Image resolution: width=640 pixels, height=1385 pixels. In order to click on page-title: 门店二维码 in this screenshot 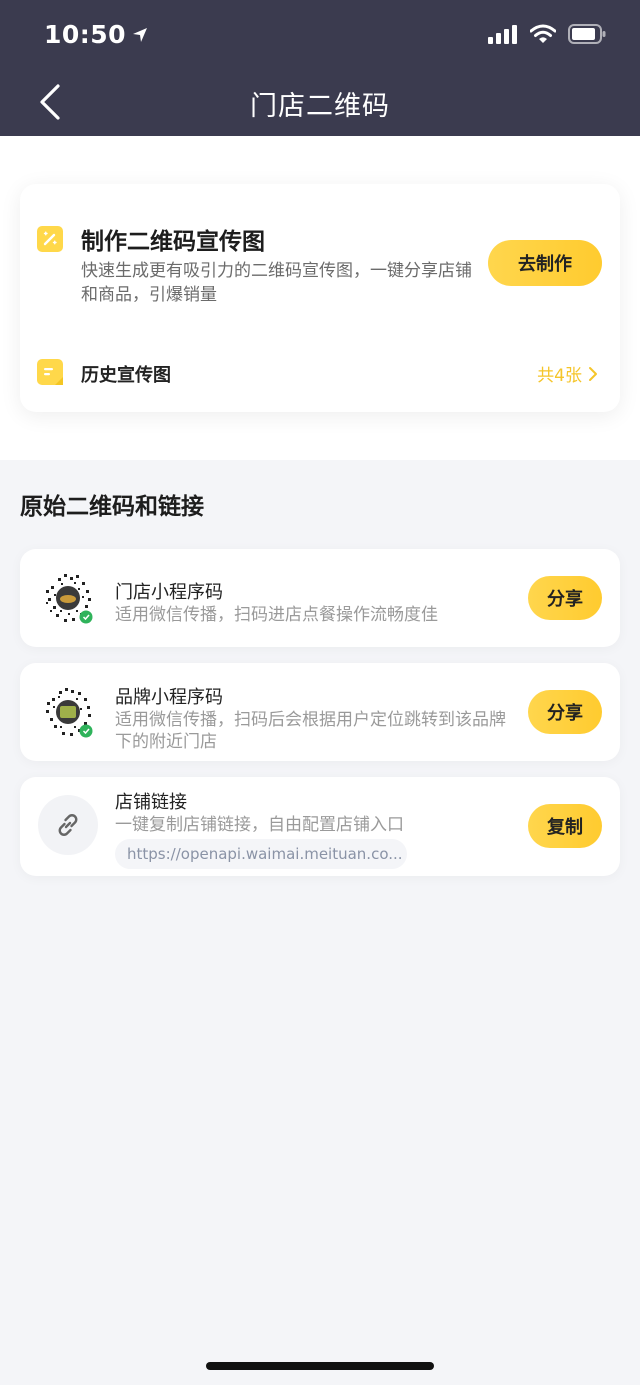, I will do `click(320, 106)`.